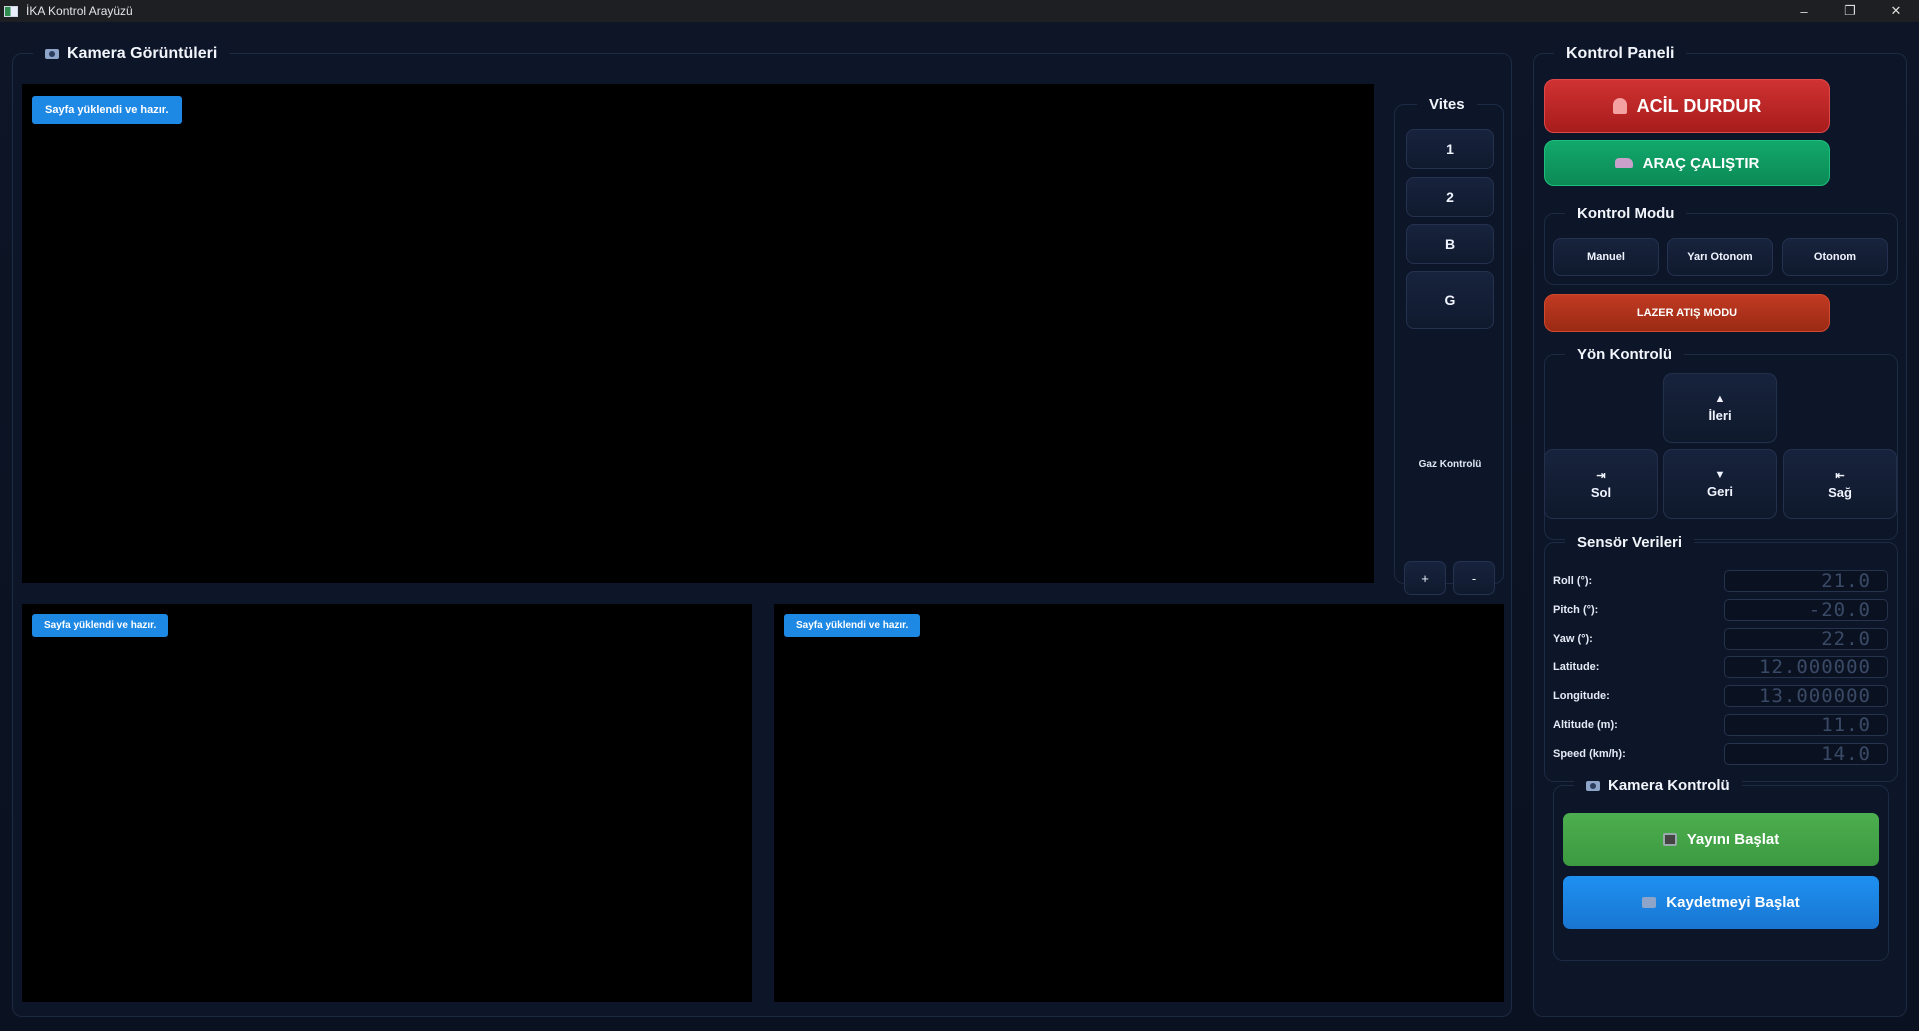 This screenshot has height=1031, width=1919. I want to click on gear-group-title: Vites, so click(1447, 104).